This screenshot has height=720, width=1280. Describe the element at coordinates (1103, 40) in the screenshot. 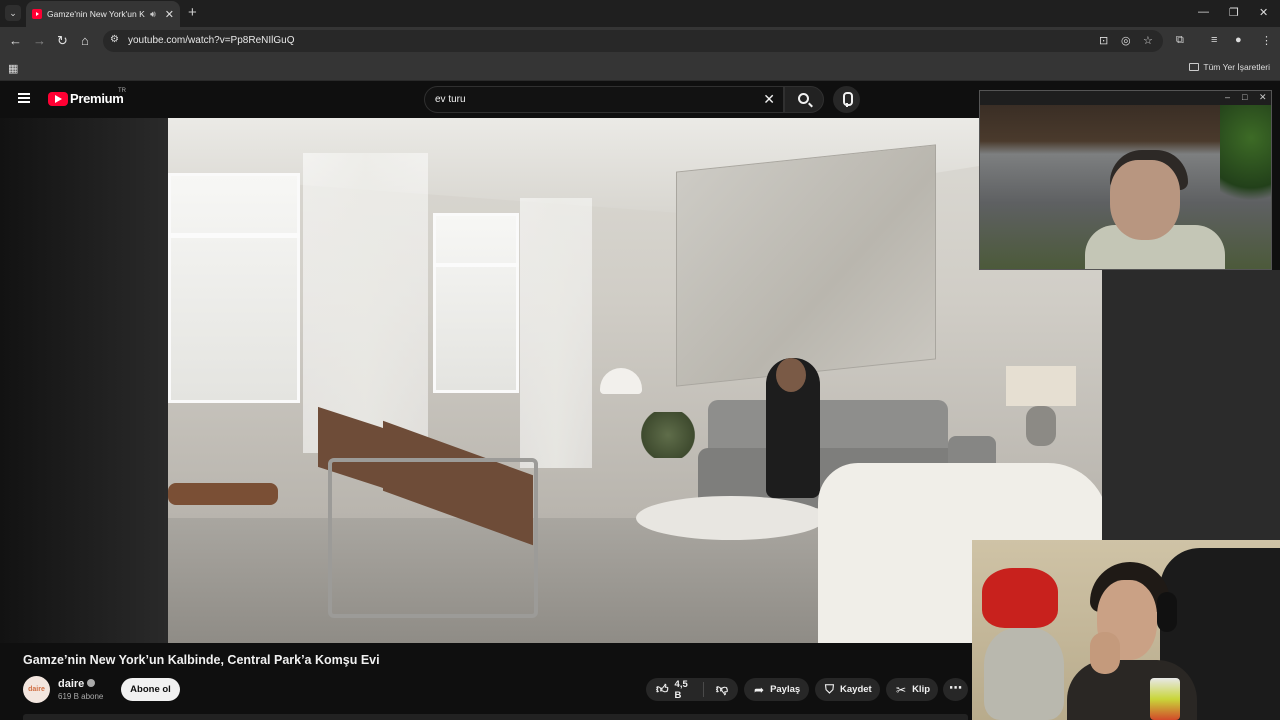

I see `install-app-icon: ⊡` at that location.